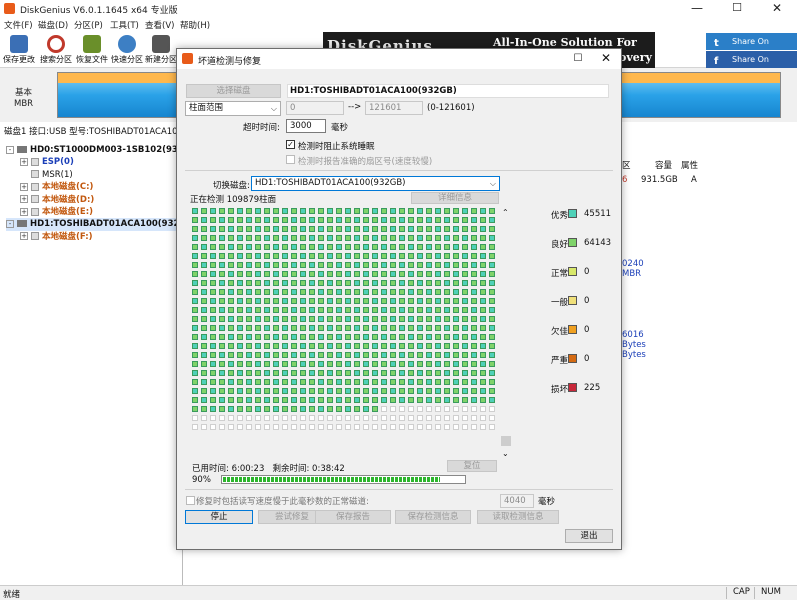 This screenshot has width=797, height=600. What do you see at coordinates (290, 144) in the screenshot?
I see `prevent-sleep-checkbox: ✓` at bounding box center [290, 144].